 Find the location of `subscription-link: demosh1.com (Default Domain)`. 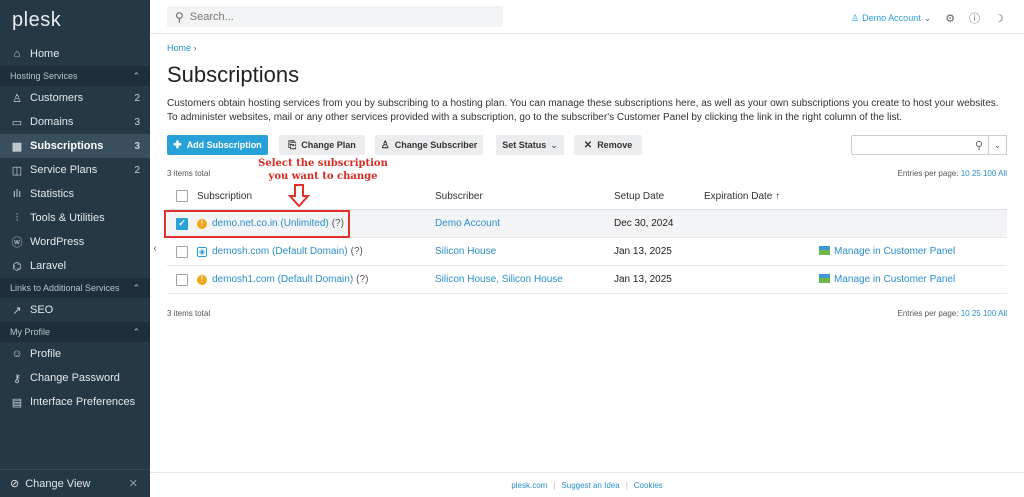

subscription-link: demosh1.com (Default Domain) is located at coordinates (282, 279).